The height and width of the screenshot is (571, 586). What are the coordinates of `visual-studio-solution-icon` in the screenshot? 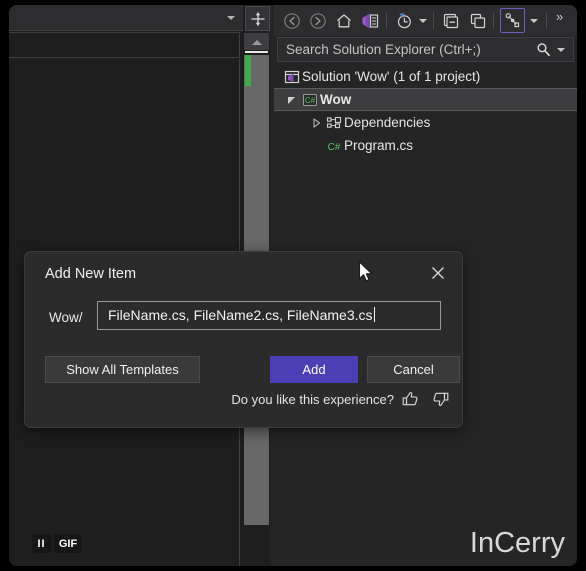 It's located at (370, 21).